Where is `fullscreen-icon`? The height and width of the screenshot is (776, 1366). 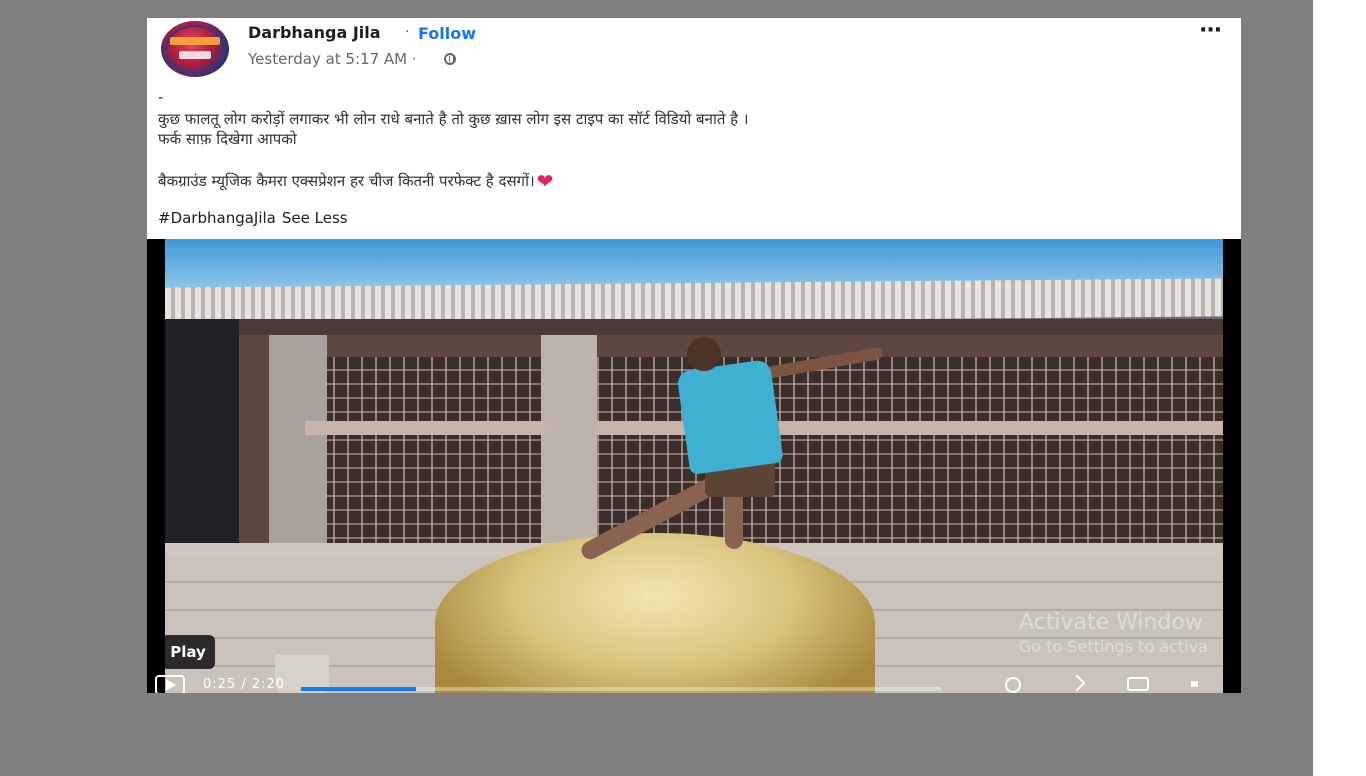
fullscreen-icon is located at coordinates (1138, 684).